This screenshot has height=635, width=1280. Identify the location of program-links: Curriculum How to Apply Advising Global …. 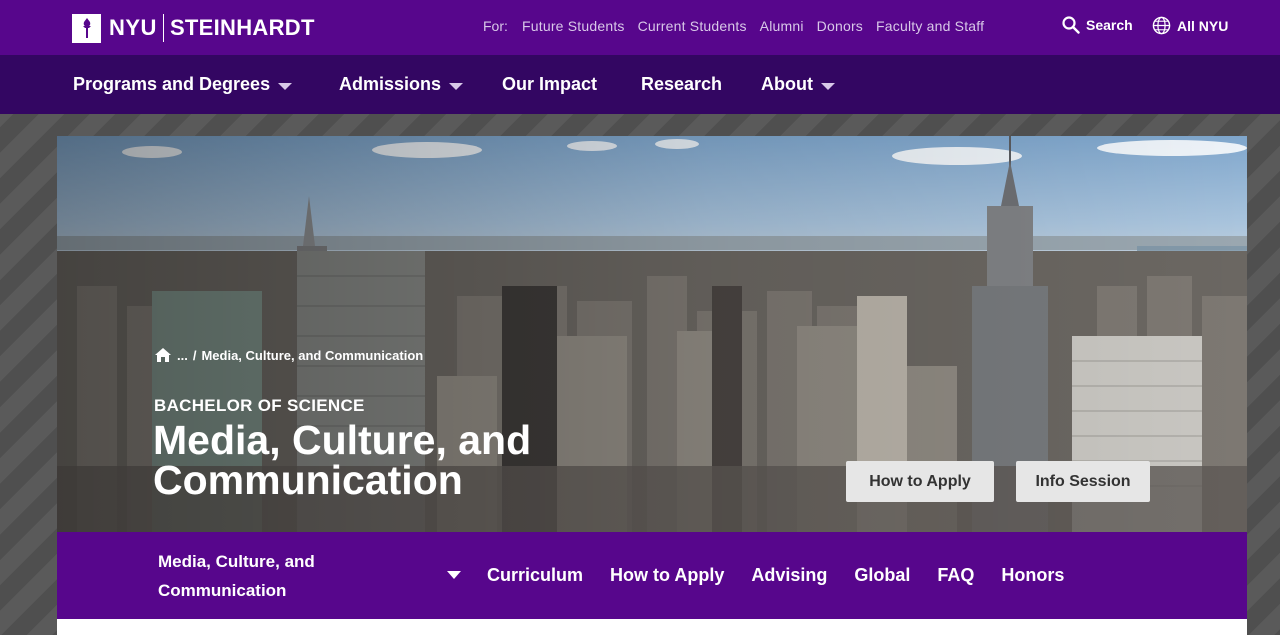
(775, 575).